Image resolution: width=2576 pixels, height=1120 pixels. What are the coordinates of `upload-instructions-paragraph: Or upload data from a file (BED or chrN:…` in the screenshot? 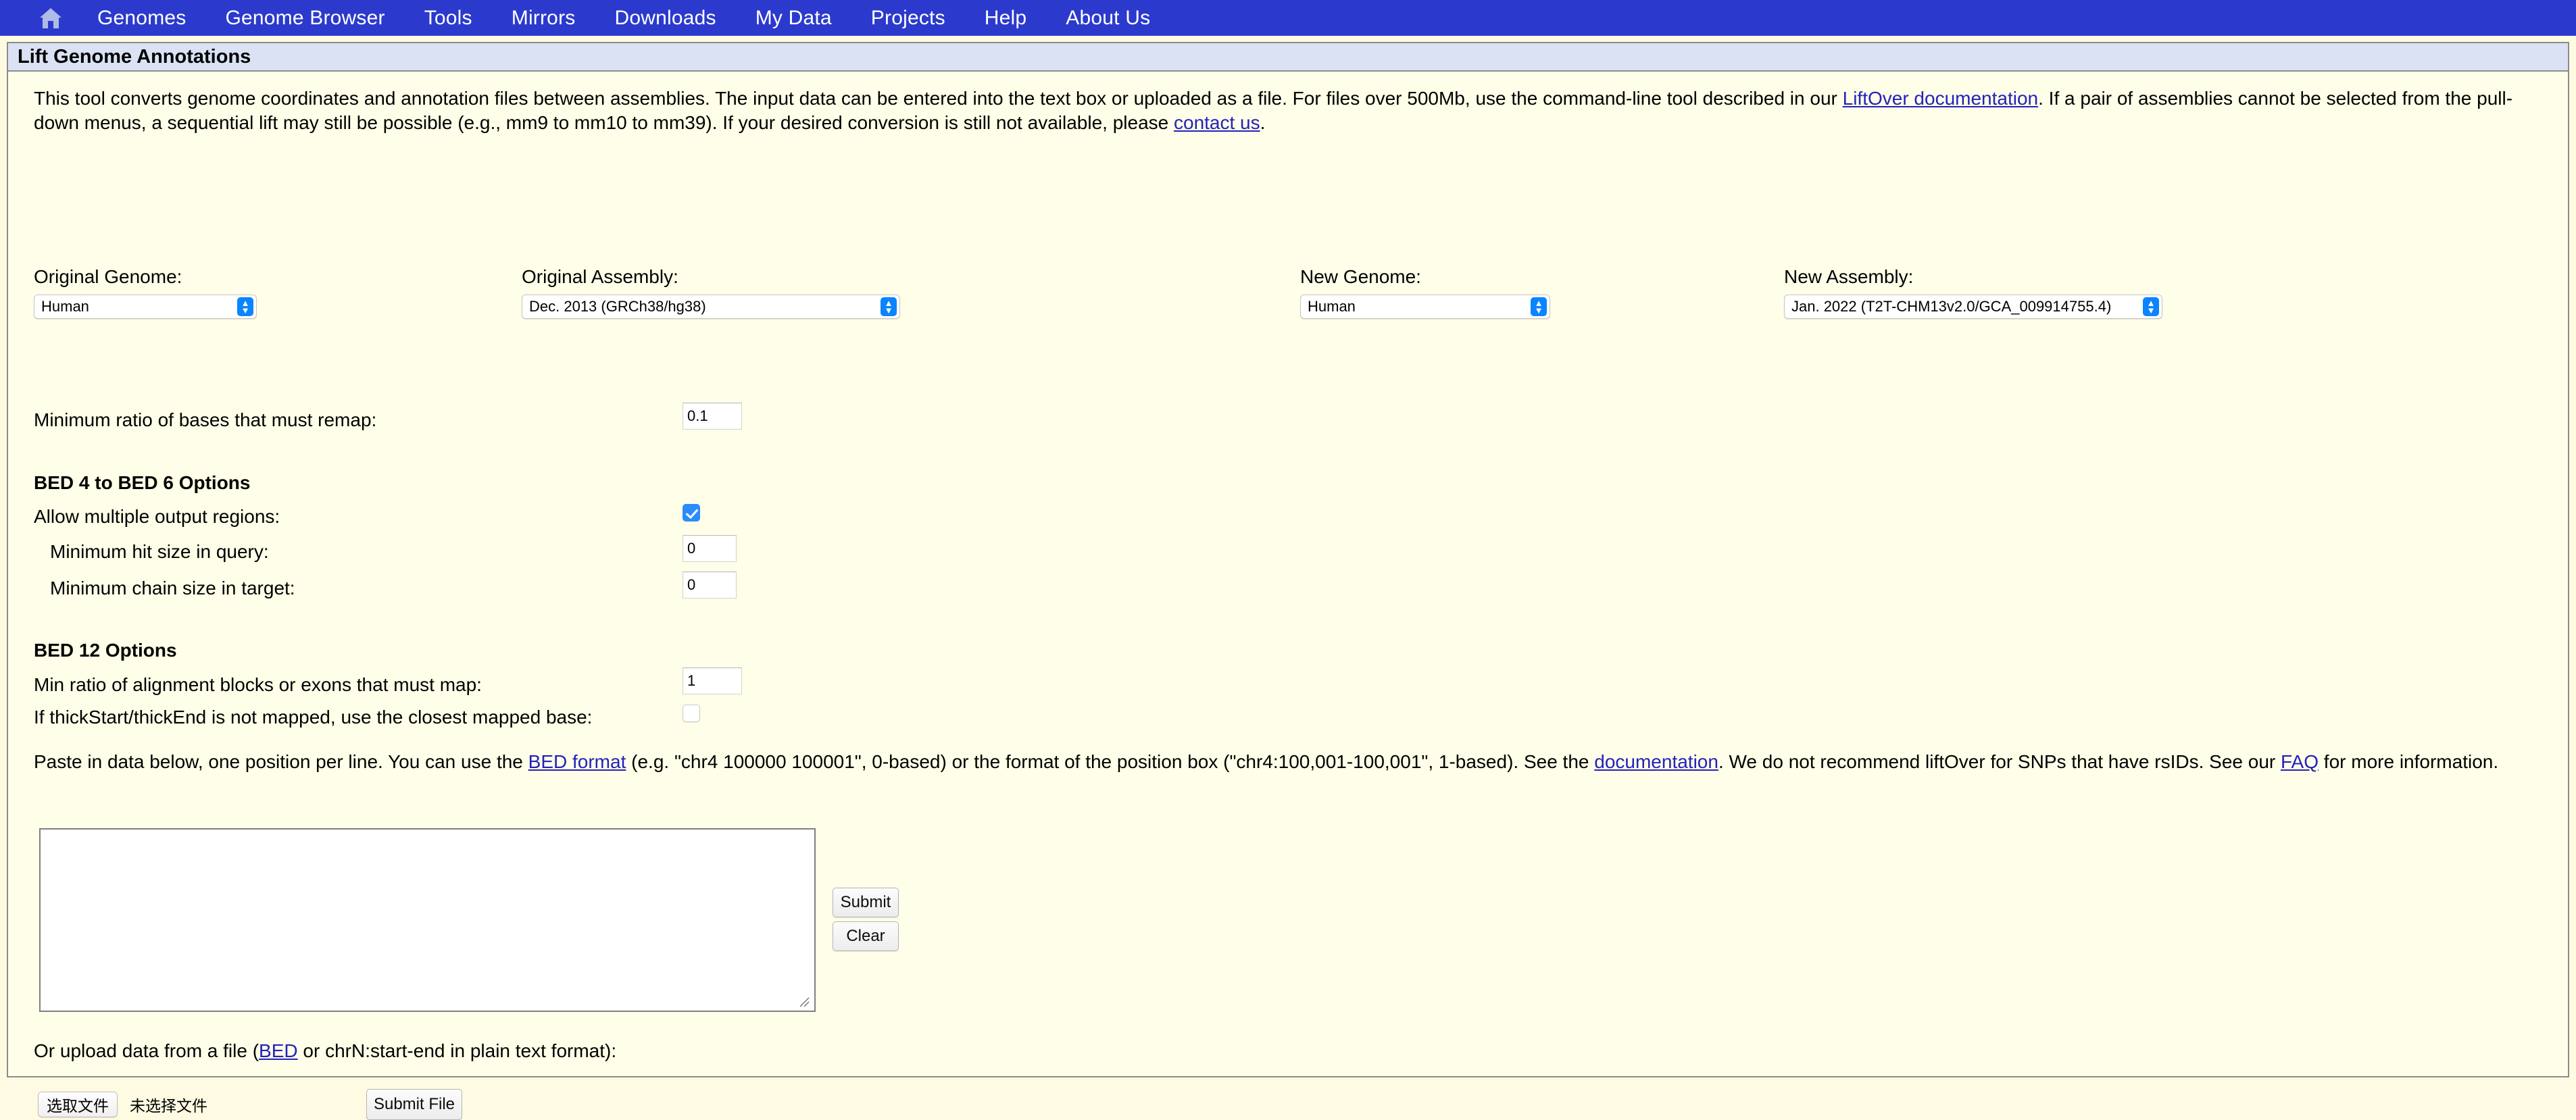 It's located at (1047, 1051).